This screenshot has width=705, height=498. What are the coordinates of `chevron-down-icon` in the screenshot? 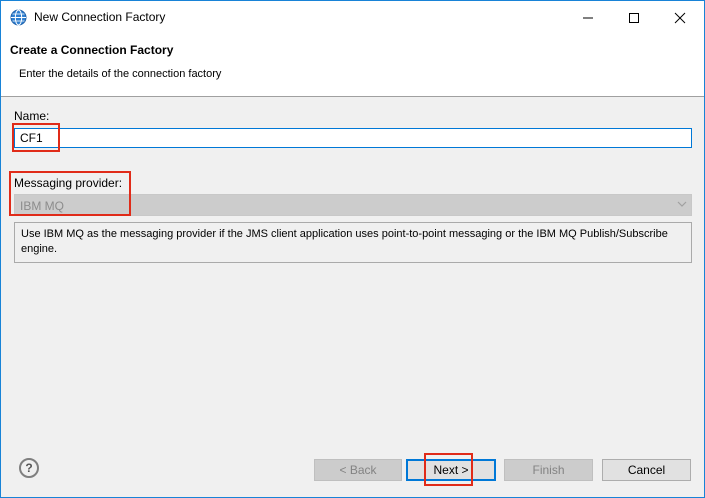 It's located at (682, 204).